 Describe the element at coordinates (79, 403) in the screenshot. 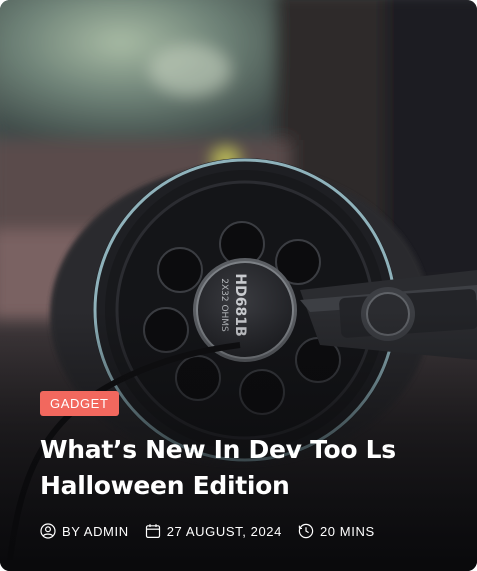

I see `category-badge: GADGET` at that location.